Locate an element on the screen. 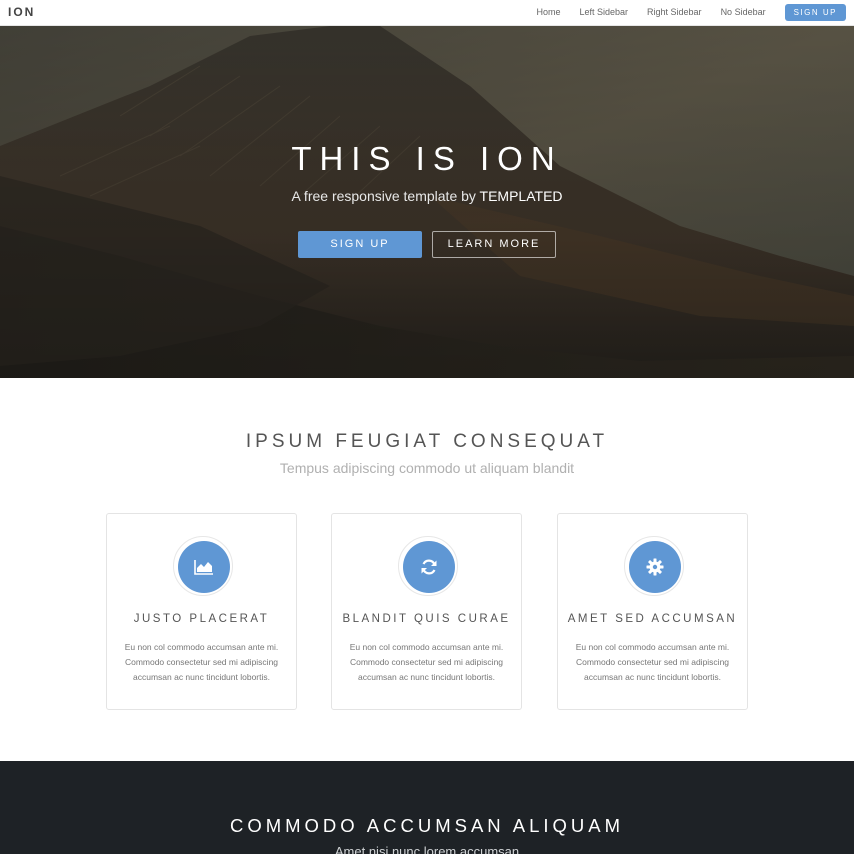 Image resolution: width=854 pixels, height=854 pixels. gear-icon is located at coordinates (655, 567).